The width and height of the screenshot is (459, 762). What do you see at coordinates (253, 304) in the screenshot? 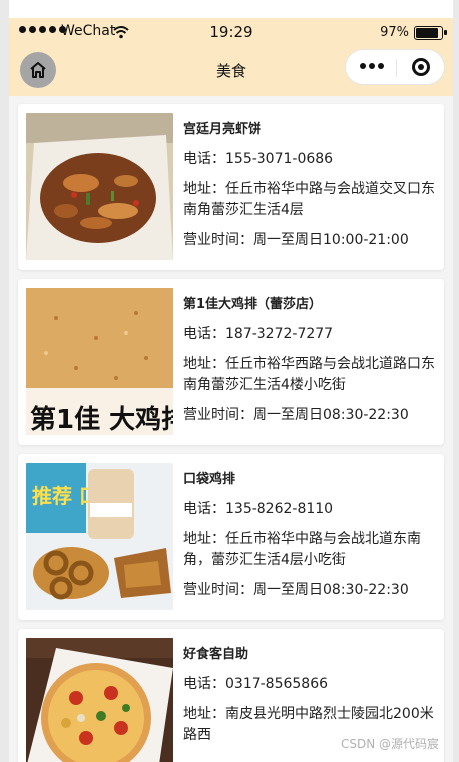
I see `restaurant-name: 第1佳大鸡排（蕾莎店）` at bounding box center [253, 304].